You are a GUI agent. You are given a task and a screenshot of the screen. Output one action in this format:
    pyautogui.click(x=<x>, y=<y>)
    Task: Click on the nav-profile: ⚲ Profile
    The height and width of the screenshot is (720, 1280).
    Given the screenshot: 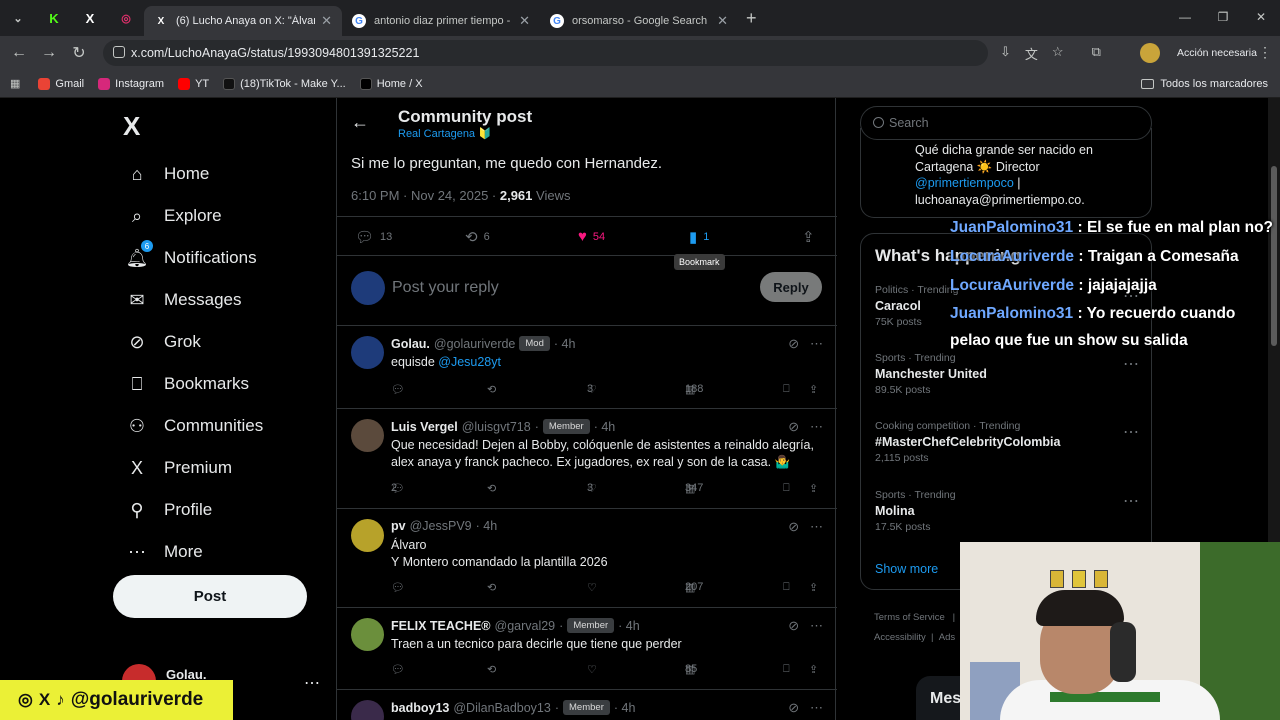 What is the action you would take?
    pyautogui.click(x=222, y=510)
    